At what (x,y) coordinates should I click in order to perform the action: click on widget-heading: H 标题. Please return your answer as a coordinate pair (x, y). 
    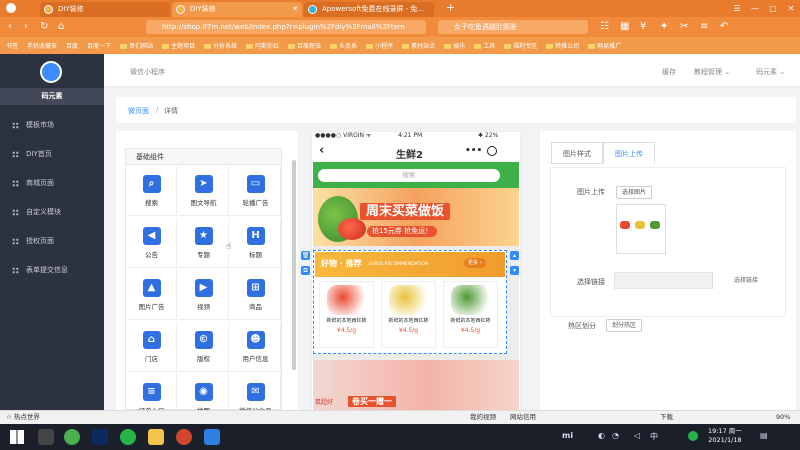
    Looking at the image, I should click on (256, 243).